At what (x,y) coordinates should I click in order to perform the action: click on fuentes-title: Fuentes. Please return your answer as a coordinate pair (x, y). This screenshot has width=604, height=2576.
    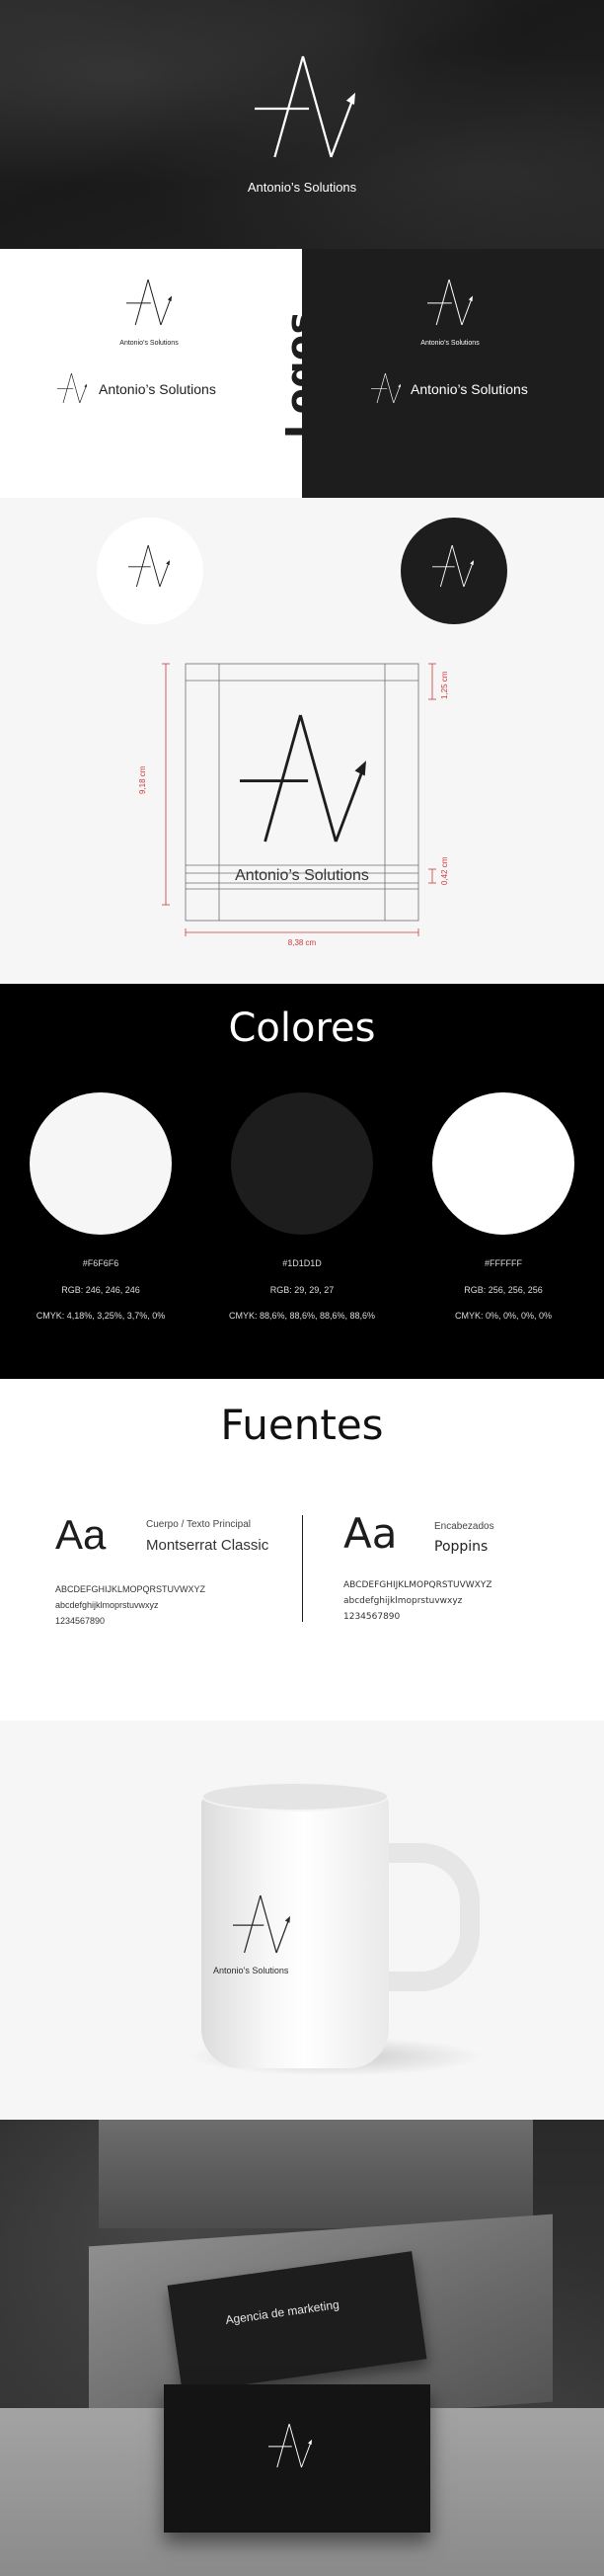
    Looking at the image, I should click on (302, 1425).